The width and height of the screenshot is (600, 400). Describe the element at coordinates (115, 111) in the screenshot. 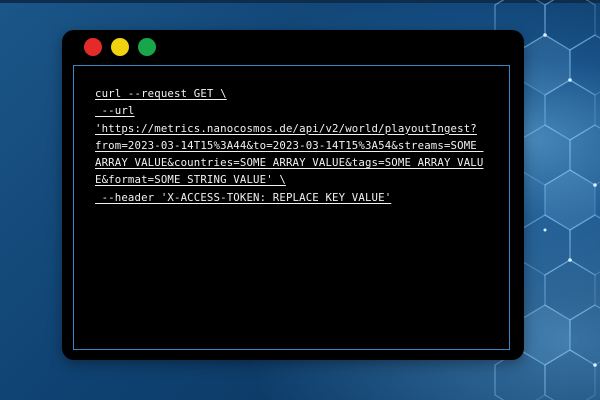

I see `command-line: --url` at that location.